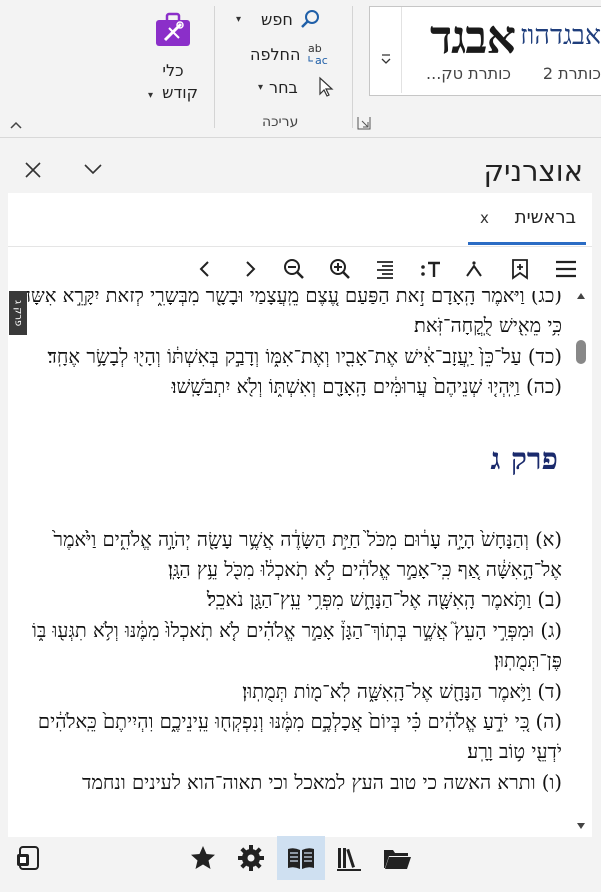 The height and width of the screenshot is (892, 601). I want to click on open-book-icon, so click(301, 858).